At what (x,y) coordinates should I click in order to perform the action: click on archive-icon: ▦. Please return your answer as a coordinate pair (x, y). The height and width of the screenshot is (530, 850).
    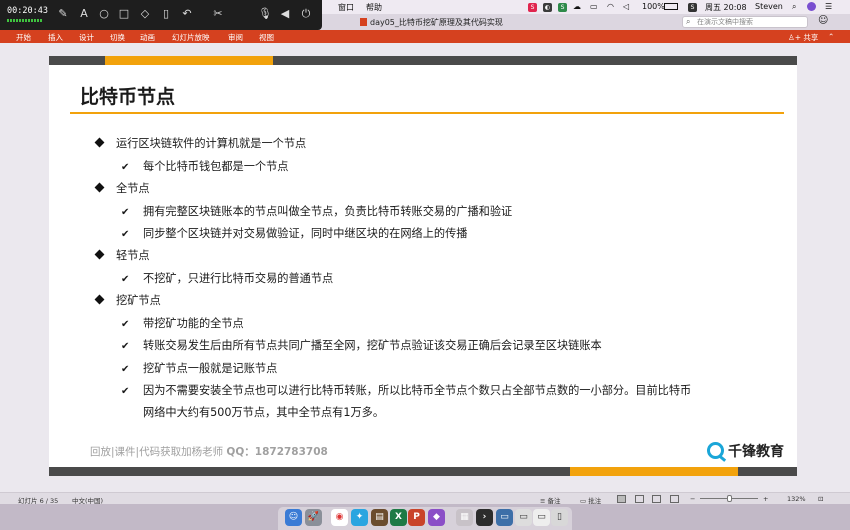
    Looking at the image, I should click on (464, 517).